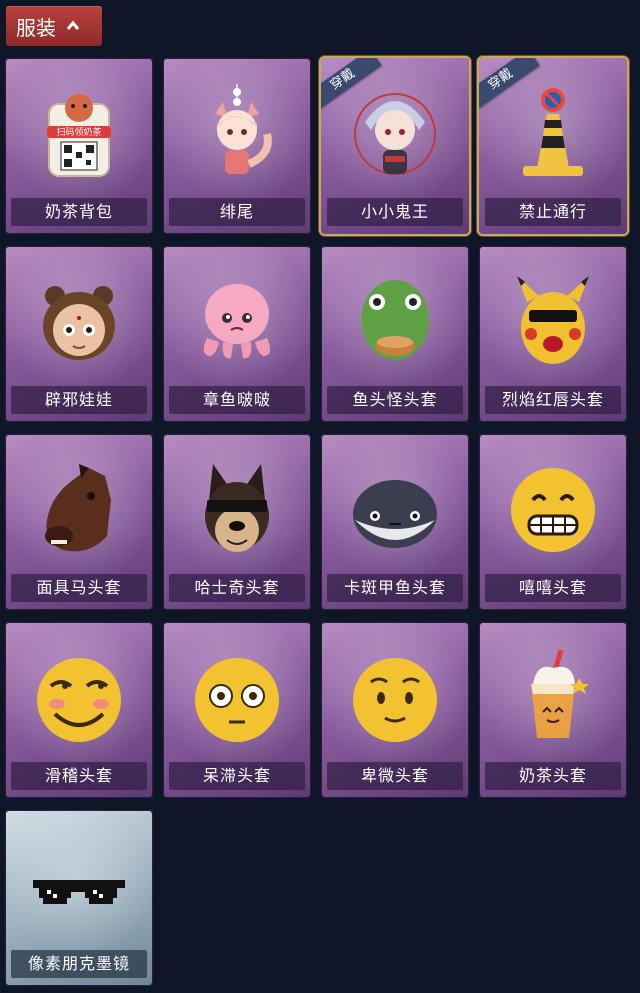  I want to click on costume-category-button: 服装, so click(54, 26).